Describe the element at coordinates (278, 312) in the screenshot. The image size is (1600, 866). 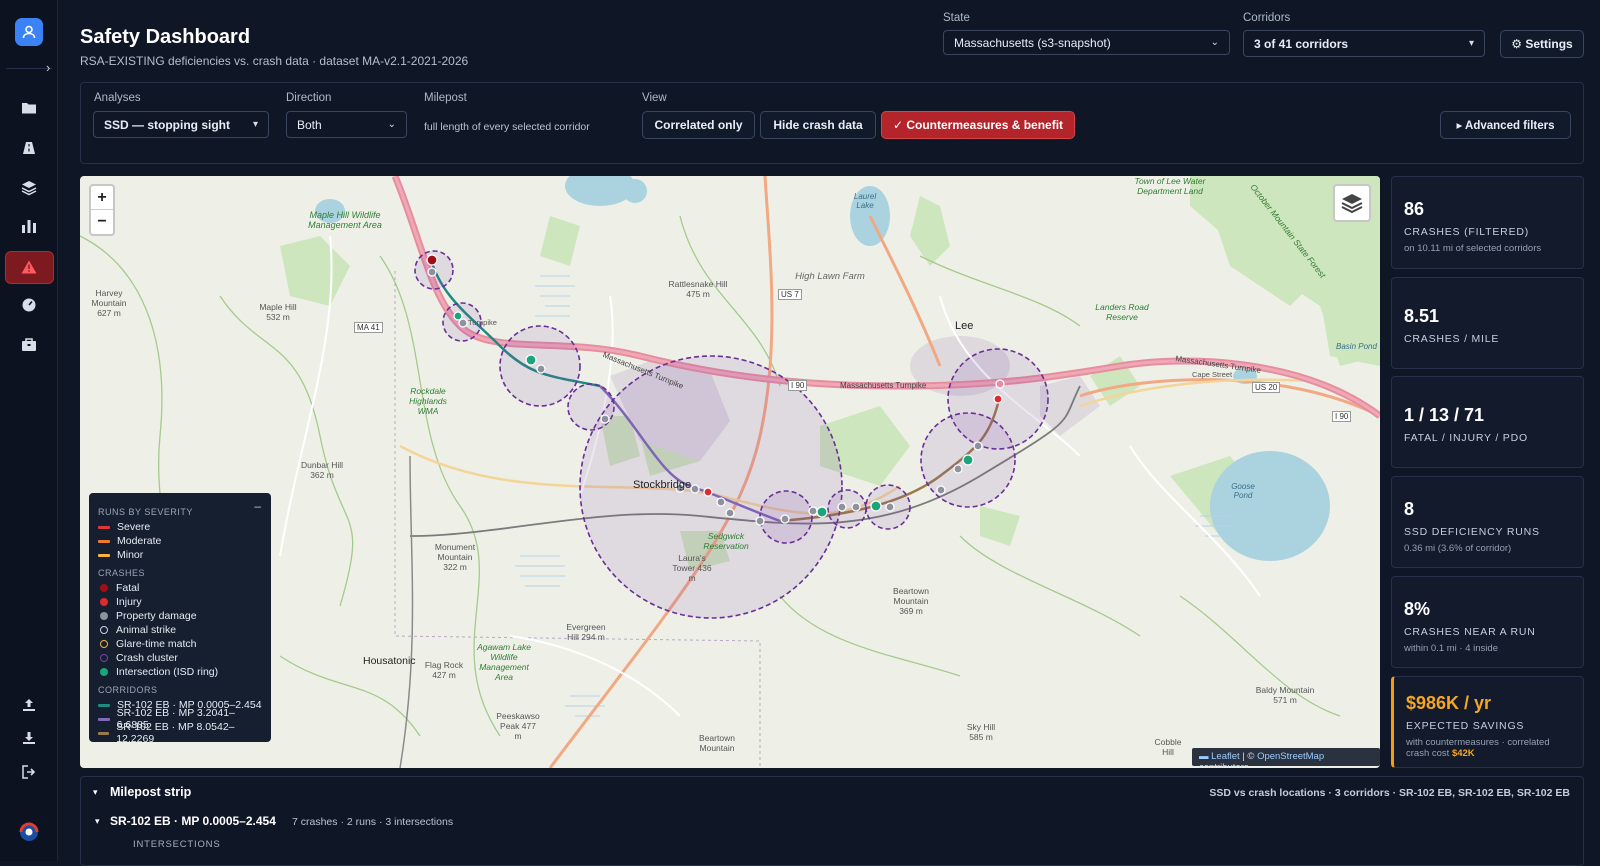
I see `map-label-maple-hill: Maple Hill 532 m` at that location.